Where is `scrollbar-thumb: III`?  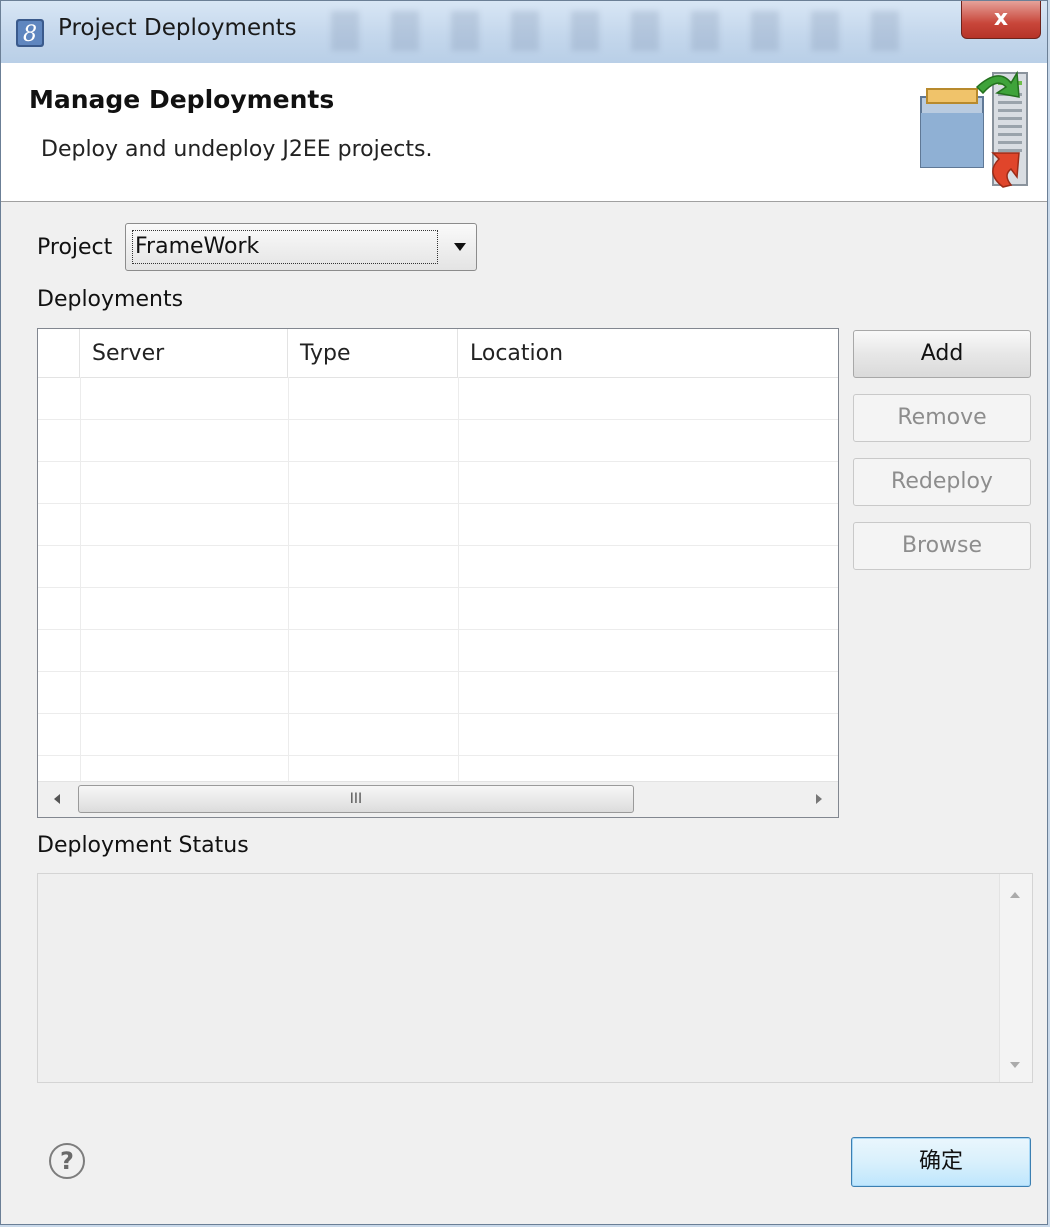 scrollbar-thumb: III is located at coordinates (356, 799).